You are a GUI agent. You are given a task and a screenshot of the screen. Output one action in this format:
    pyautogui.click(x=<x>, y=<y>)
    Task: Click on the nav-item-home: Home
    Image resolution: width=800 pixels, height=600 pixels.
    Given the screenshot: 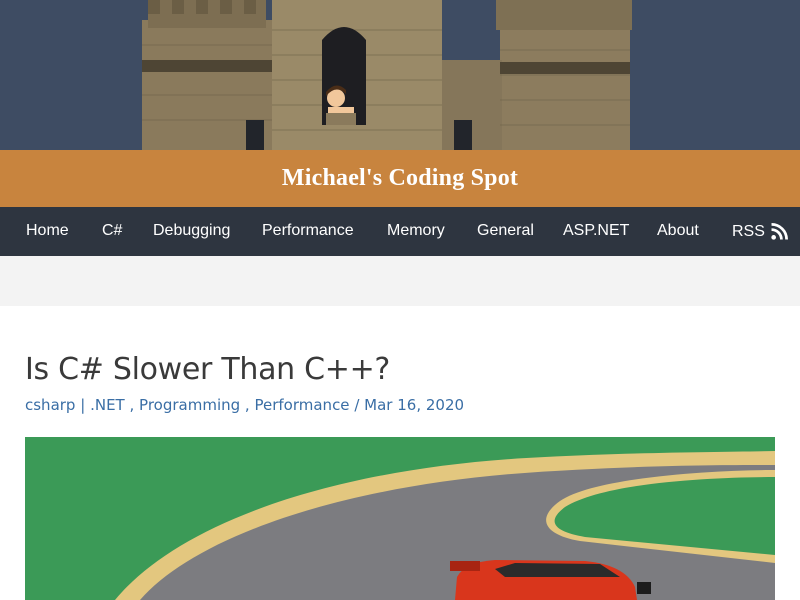 What is the action you would take?
    pyautogui.click(x=47, y=231)
    